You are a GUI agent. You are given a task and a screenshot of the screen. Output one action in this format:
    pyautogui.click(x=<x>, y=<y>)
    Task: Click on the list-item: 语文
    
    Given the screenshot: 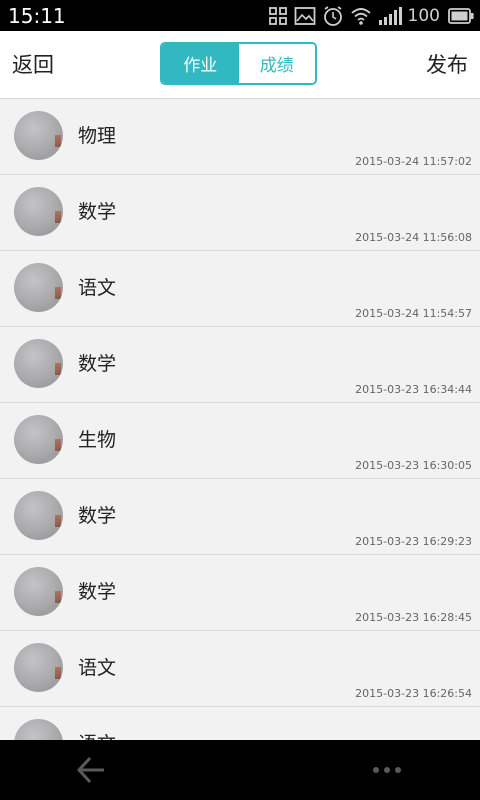 What is the action you would take?
    pyautogui.click(x=240, y=723)
    